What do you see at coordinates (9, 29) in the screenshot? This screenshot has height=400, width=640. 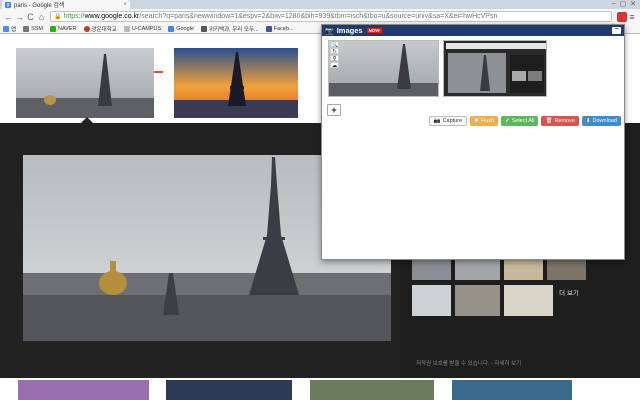 I see `bookmark-item: 앱` at bounding box center [9, 29].